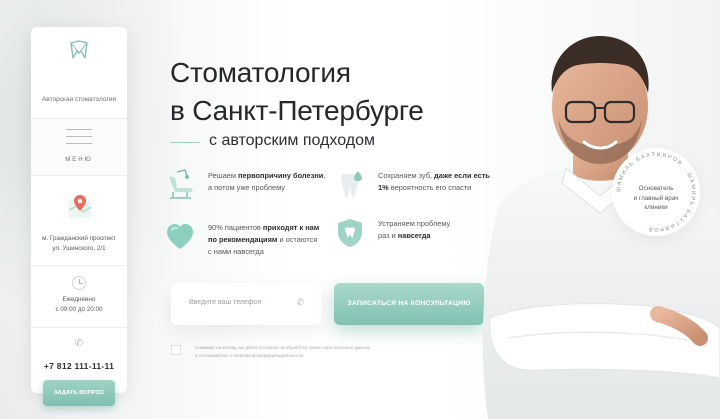 The width and height of the screenshot is (720, 419). I want to click on doctor-title-line: и главный врач, so click(656, 198).